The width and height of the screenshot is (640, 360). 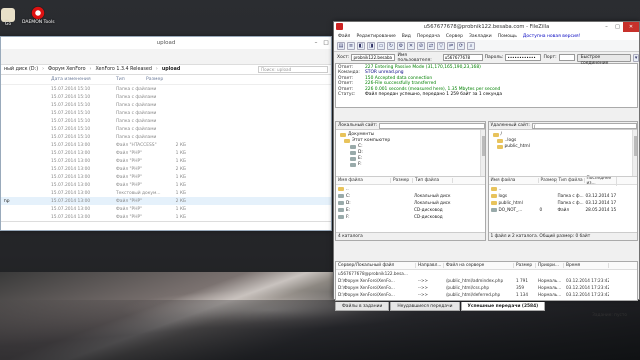 I want to click on list-item: D: Локальный диск, so click(x=410, y=202).